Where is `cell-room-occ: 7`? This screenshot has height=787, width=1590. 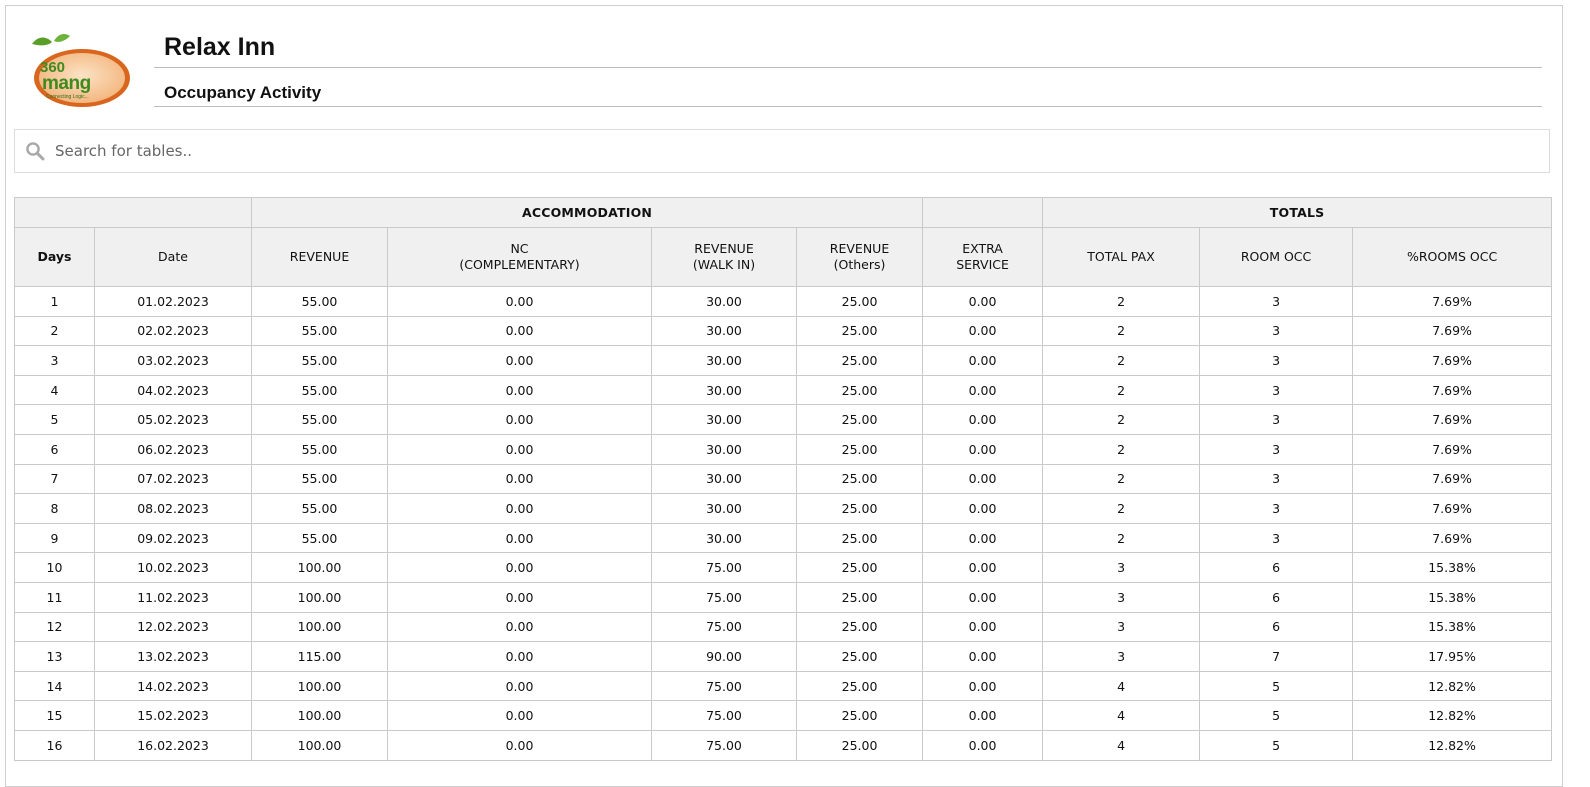
cell-room-occ: 7 is located at coordinates (1276, 656).